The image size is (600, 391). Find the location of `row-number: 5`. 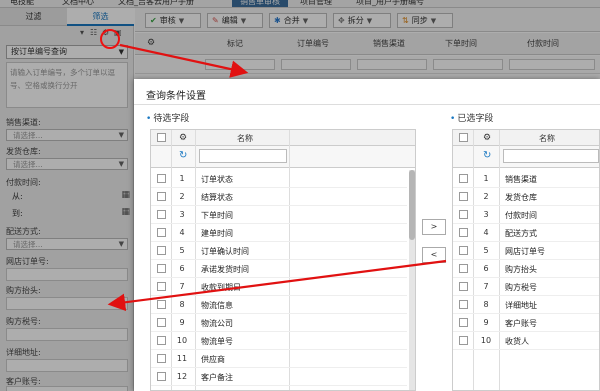

row-number: 5 is located at coordinates (486, 250).